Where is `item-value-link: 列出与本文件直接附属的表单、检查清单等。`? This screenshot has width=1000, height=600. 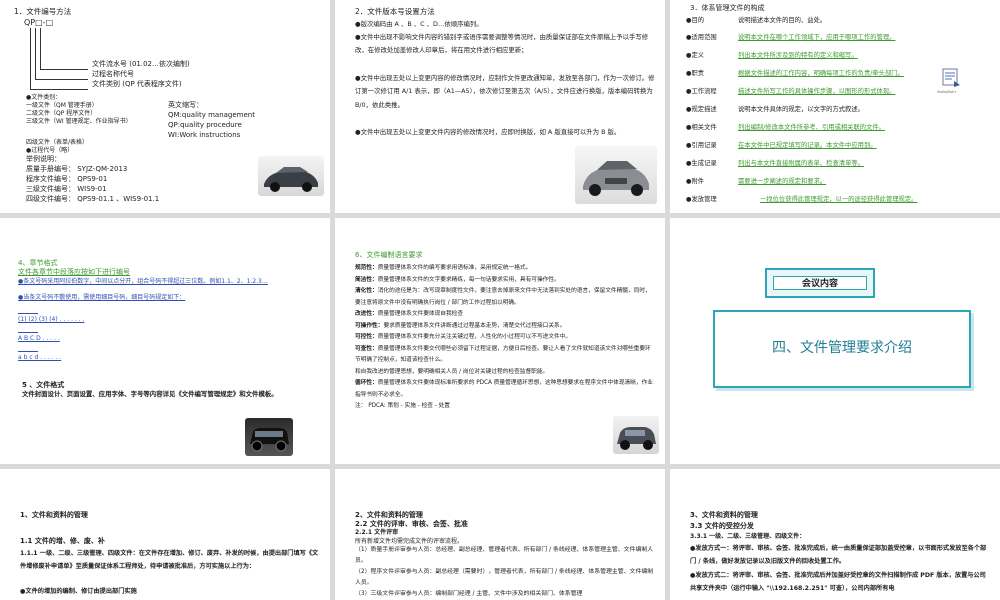 item-value-link: 列出与本文件直接附属的表单、检查清单等。 is located at coordinates (801, 164).